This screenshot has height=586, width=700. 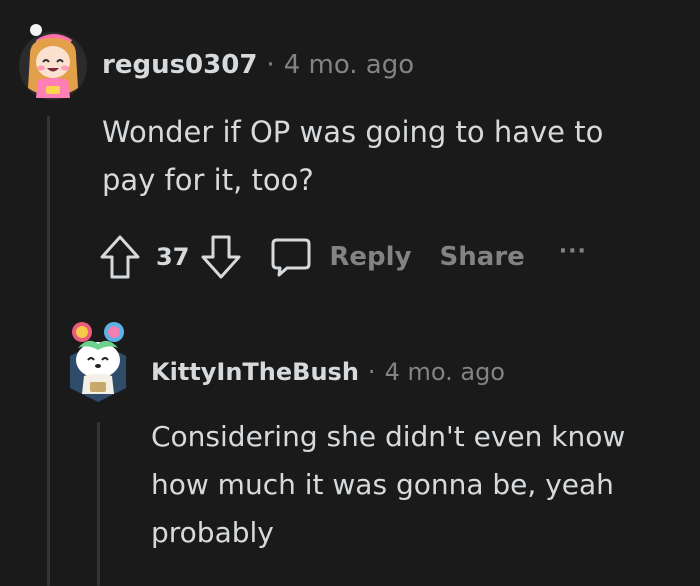 I want to click on comment-body-line: Considering she didn't even know, so click(x=388, y=436).